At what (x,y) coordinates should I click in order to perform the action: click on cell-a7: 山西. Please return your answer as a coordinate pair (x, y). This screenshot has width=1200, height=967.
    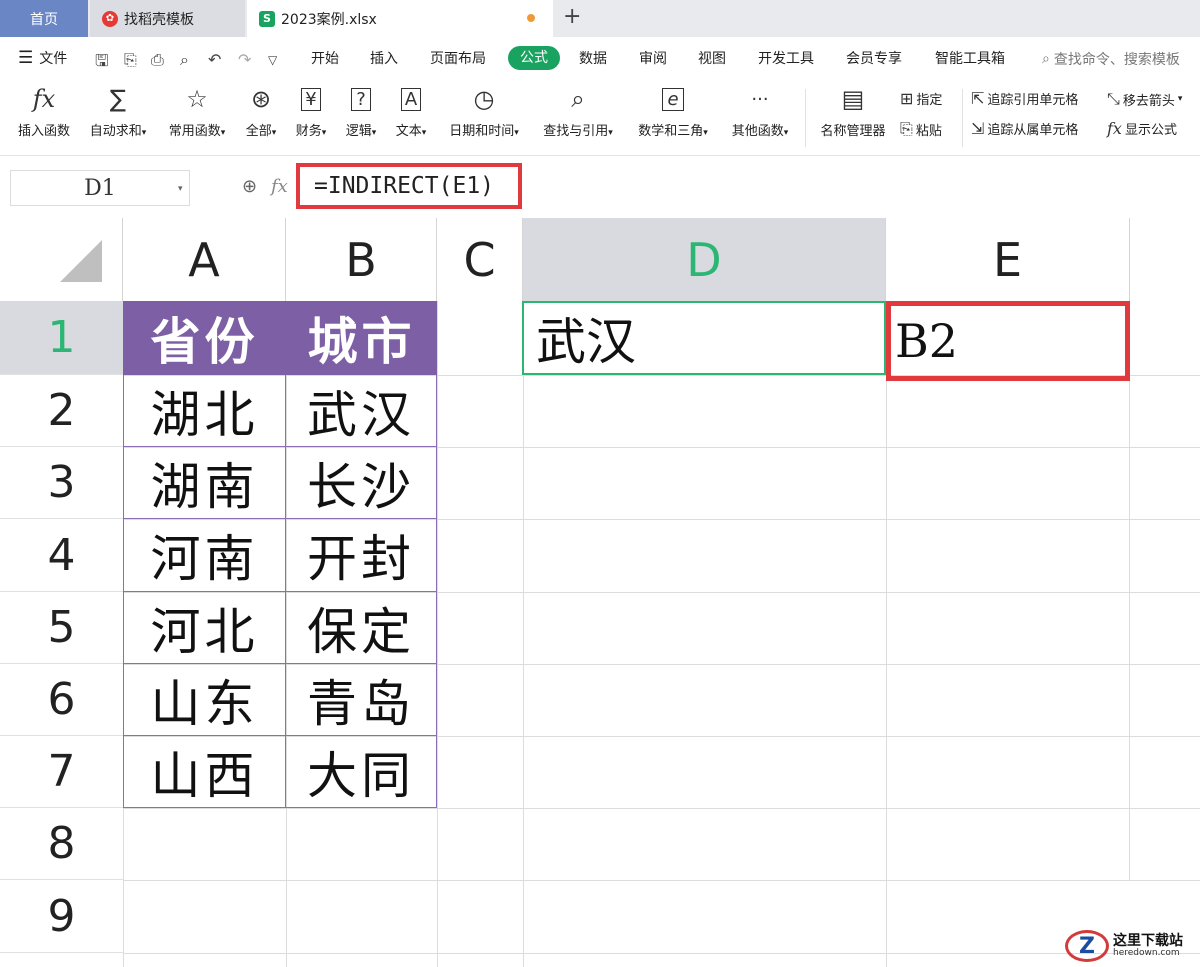
    Looking at the image, I should click on (204, 772).